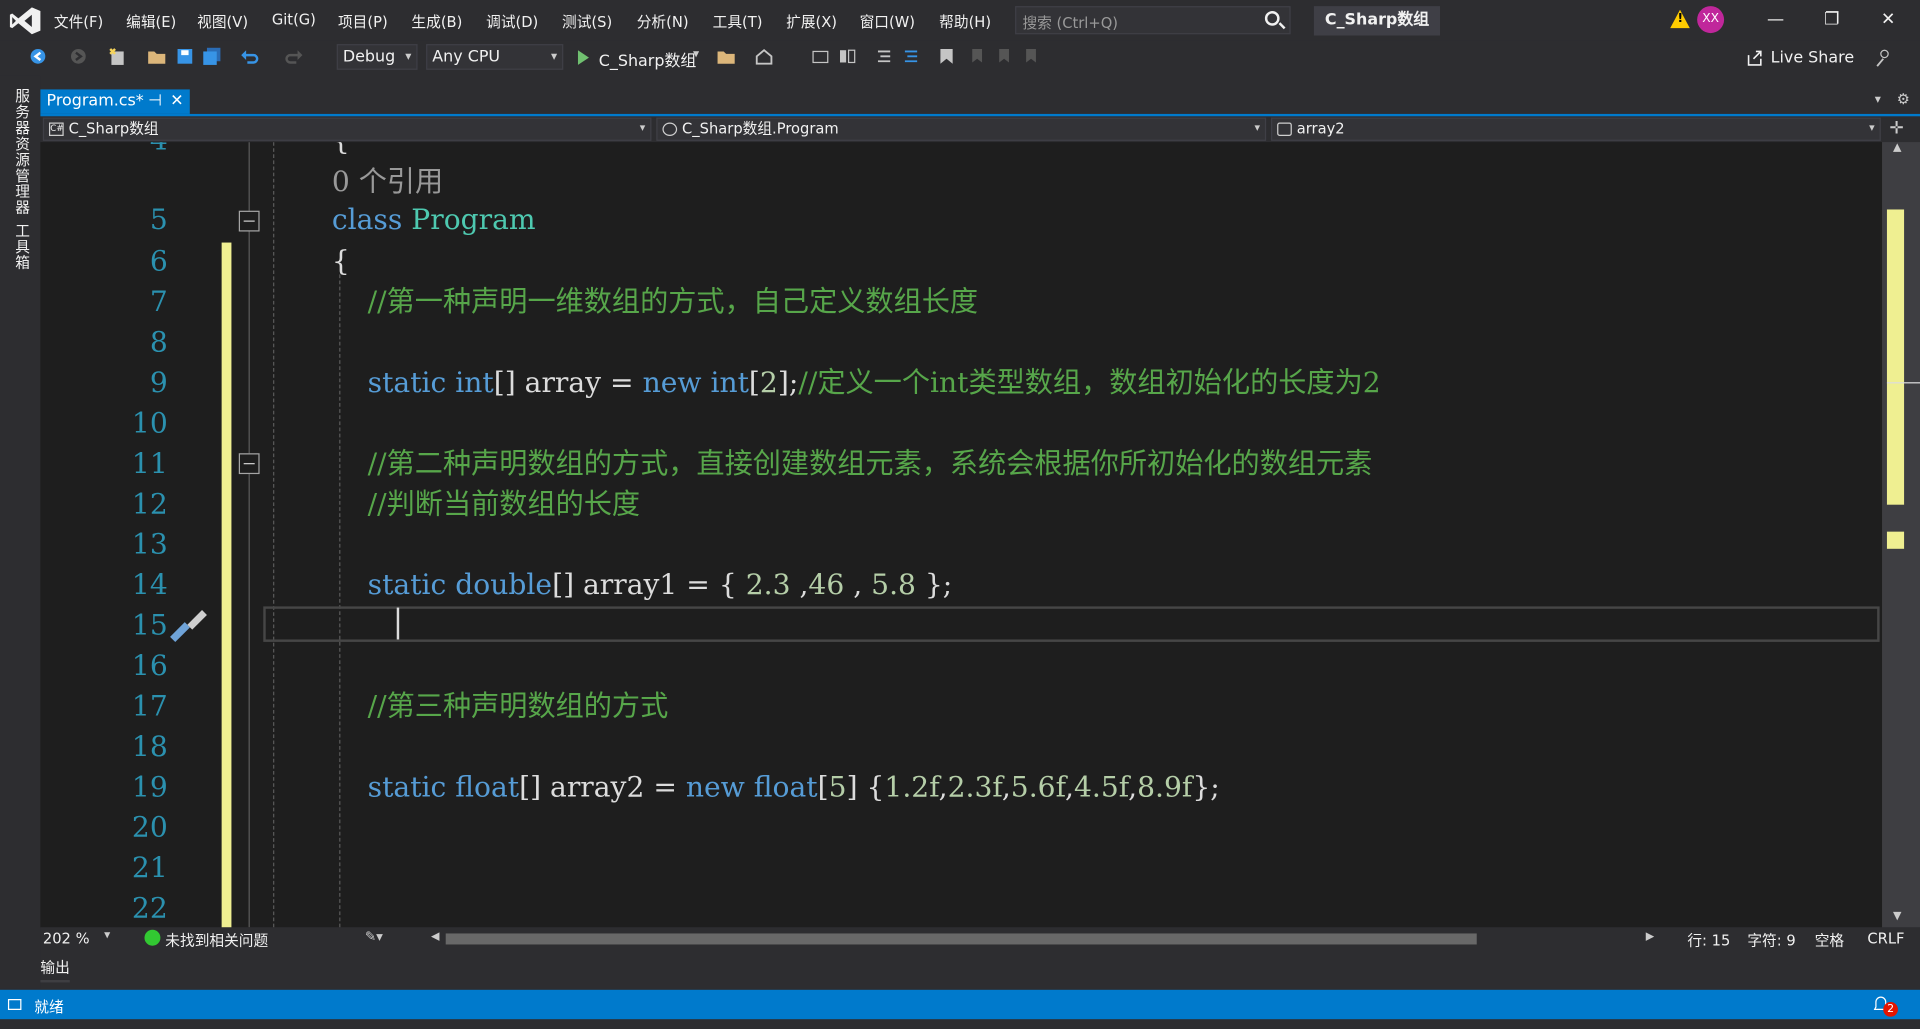 Image resolution: width=1920 pixels, height=1029 pixels. Describe the element at coordinates (673, 302) in the screenshot. I see `code-text: //第一种声明一维数组的方式，自己定义数组长度` at that location.